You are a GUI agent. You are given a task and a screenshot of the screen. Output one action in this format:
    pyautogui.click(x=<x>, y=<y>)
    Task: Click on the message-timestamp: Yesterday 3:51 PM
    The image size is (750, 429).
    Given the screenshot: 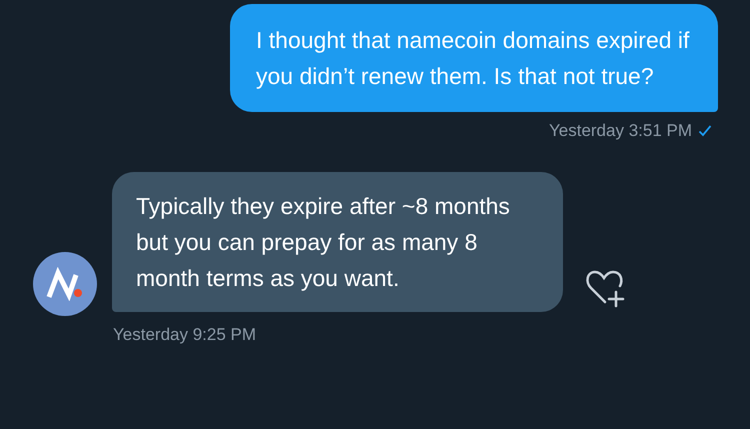 What is the action you would take?
    pyautogui.click(x=620, y=131)
    